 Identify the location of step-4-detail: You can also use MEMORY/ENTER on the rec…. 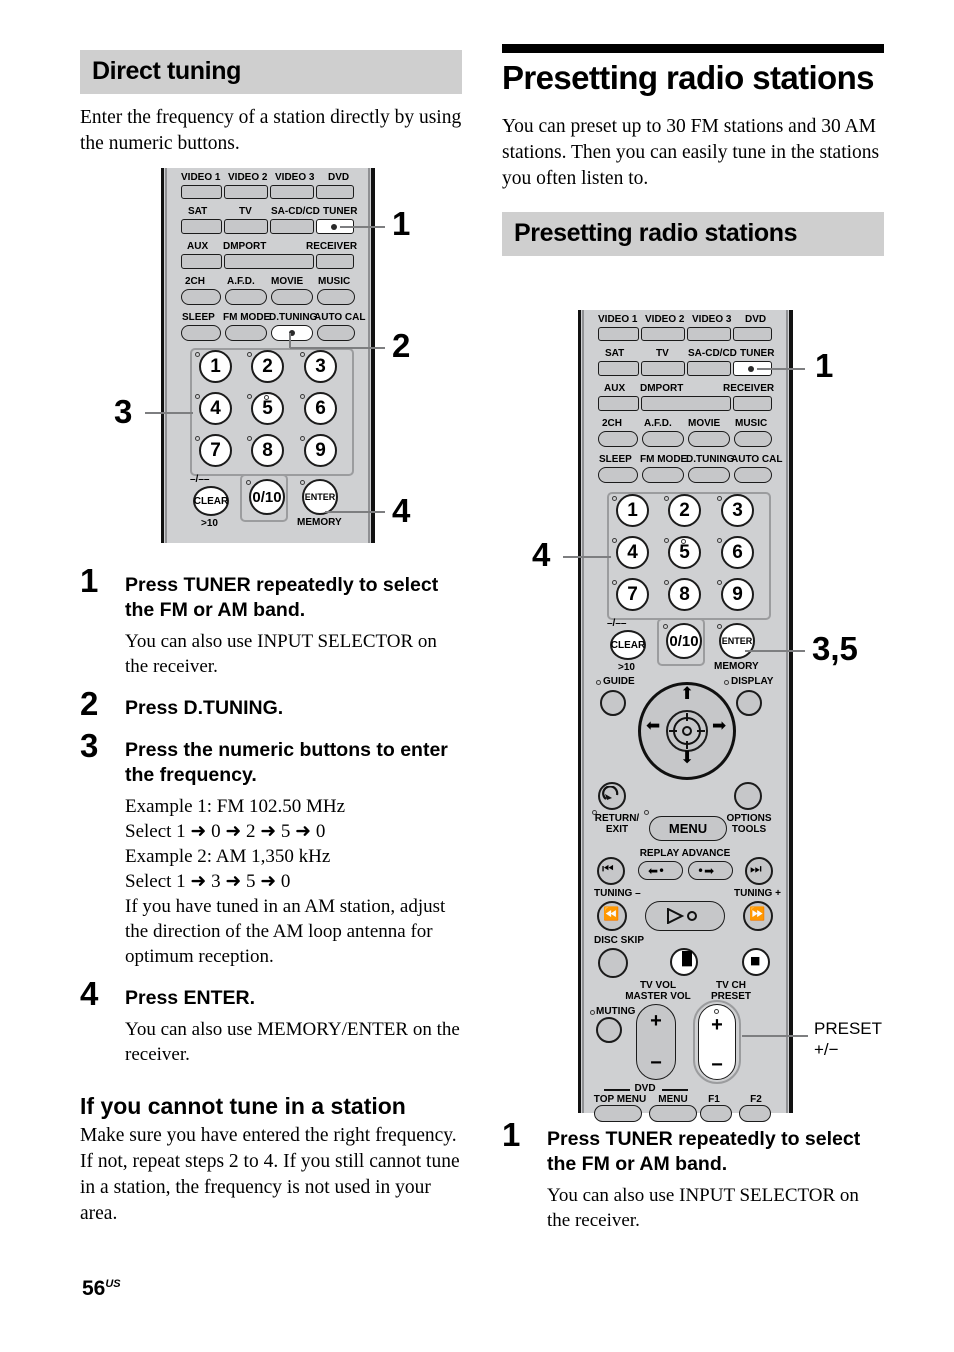
(292, 1042).